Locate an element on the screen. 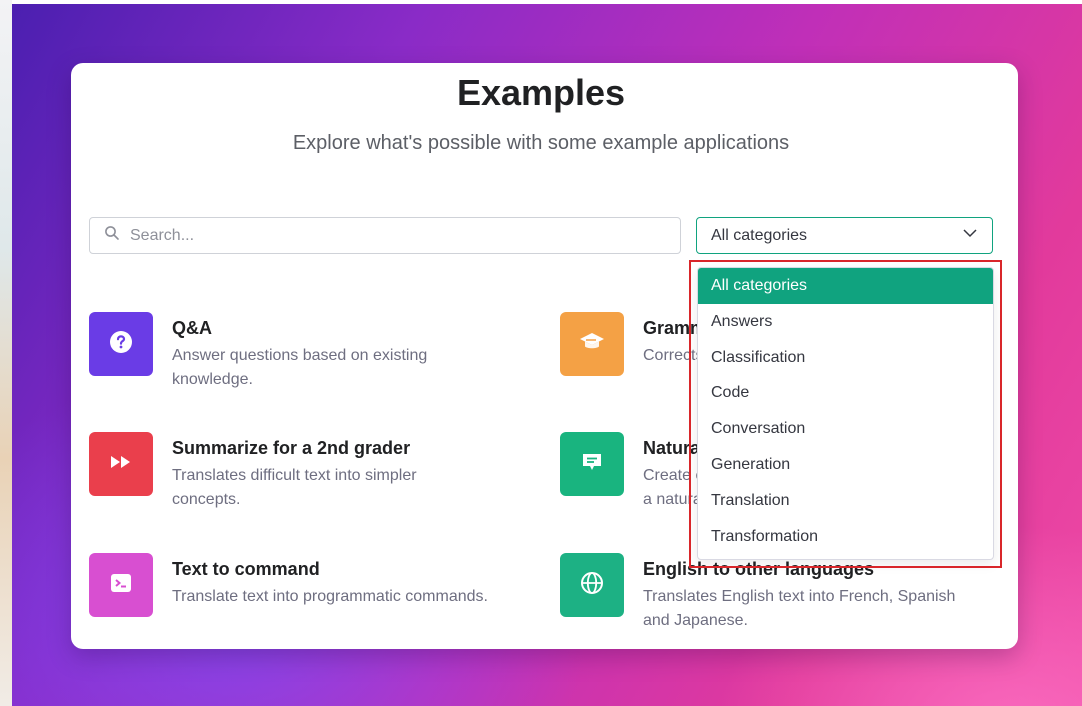  globe-icon is located at coordinates (592, 585).